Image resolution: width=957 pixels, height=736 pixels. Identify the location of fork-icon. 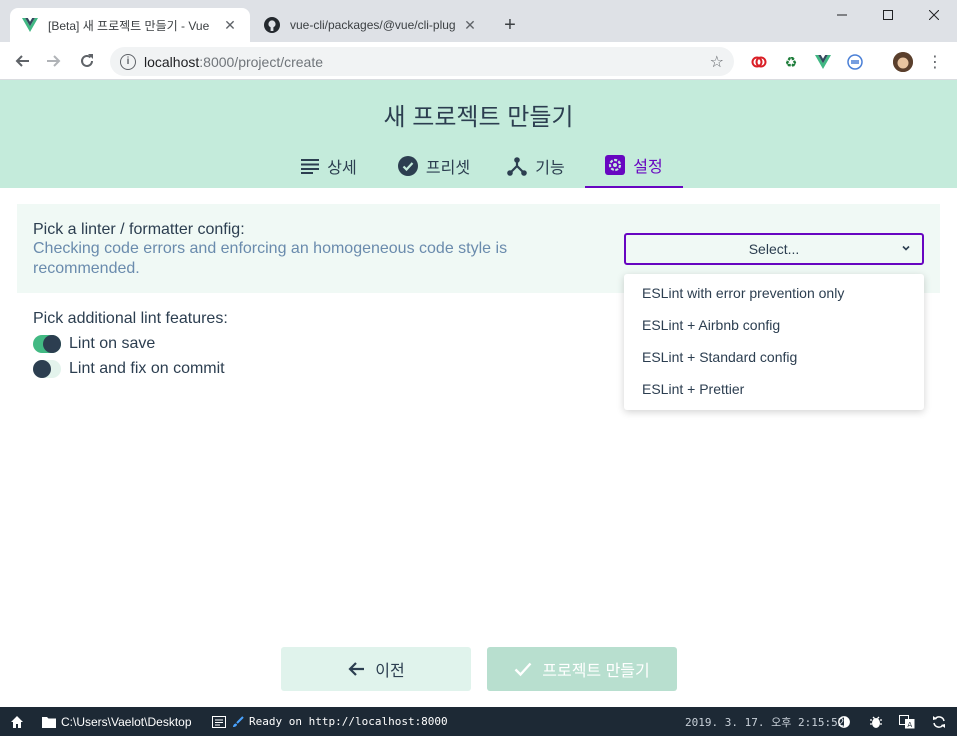
(517, 166).